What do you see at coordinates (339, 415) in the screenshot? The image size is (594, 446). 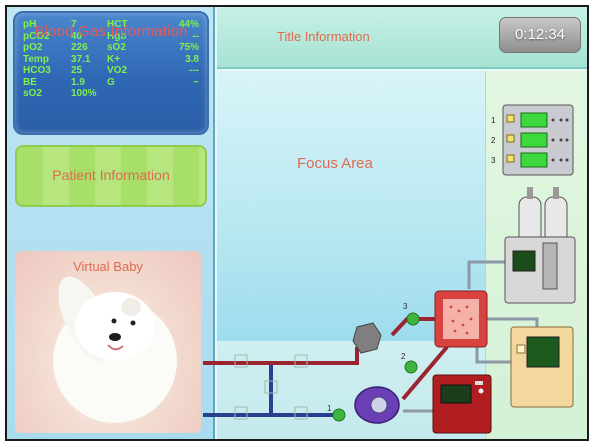 I see `sensor-1-icon` at bounding box center [339, 415].